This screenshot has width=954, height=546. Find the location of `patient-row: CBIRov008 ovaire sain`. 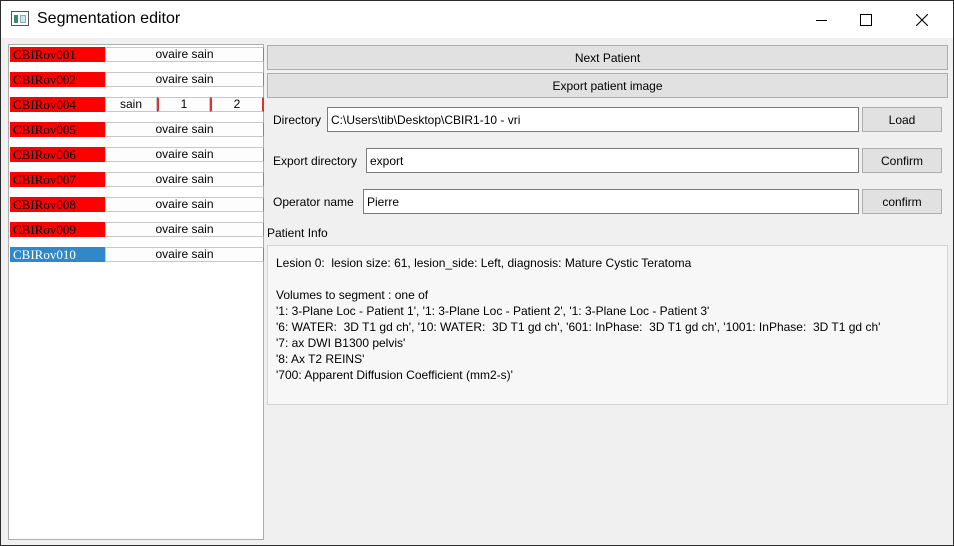

patient-row: CBIRov008 ovaire sain is located at coordinates (137, 204).